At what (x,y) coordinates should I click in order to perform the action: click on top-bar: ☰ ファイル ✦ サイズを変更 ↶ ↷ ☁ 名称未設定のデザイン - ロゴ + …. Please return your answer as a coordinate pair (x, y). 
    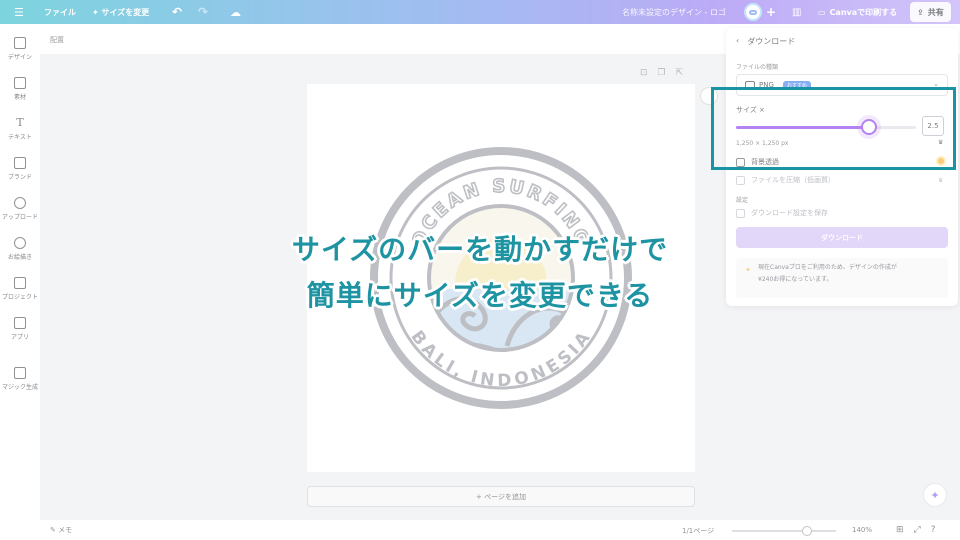
    Looking at the image, I should click on (480, 12).